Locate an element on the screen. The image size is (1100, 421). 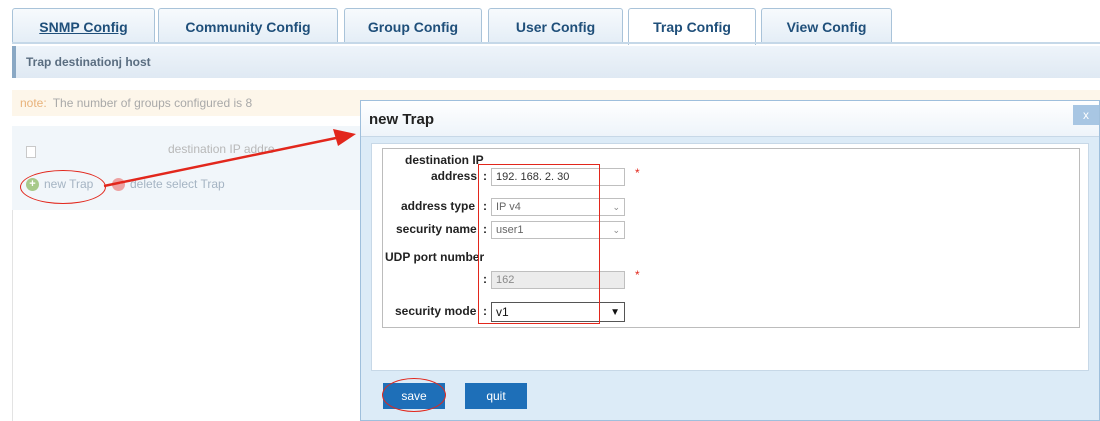
annotation-arrow-line is located at coordinates (220, 162).